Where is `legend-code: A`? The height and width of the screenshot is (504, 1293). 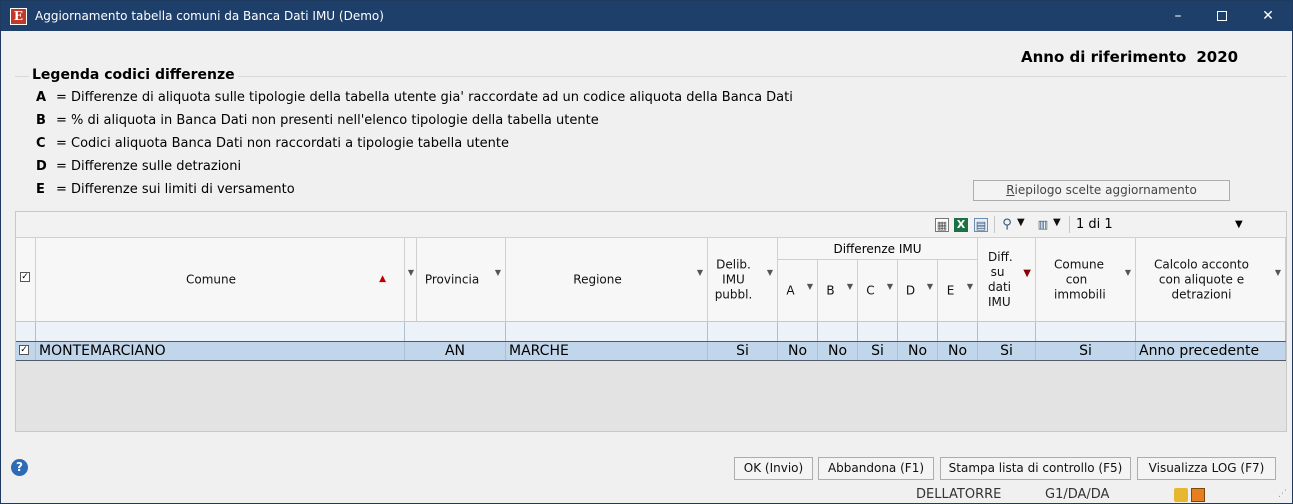 legend-code: A is located at coordinates (41, 97).